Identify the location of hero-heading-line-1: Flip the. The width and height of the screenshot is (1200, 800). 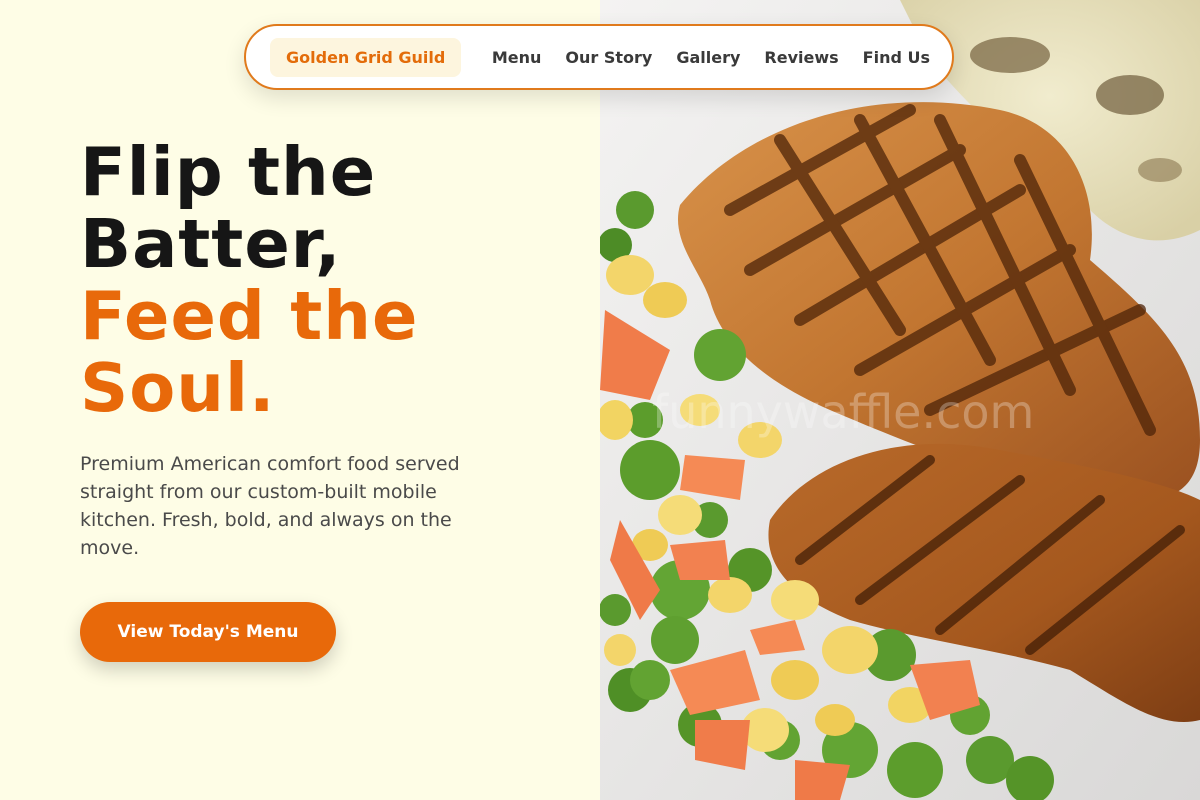
(228, 172).